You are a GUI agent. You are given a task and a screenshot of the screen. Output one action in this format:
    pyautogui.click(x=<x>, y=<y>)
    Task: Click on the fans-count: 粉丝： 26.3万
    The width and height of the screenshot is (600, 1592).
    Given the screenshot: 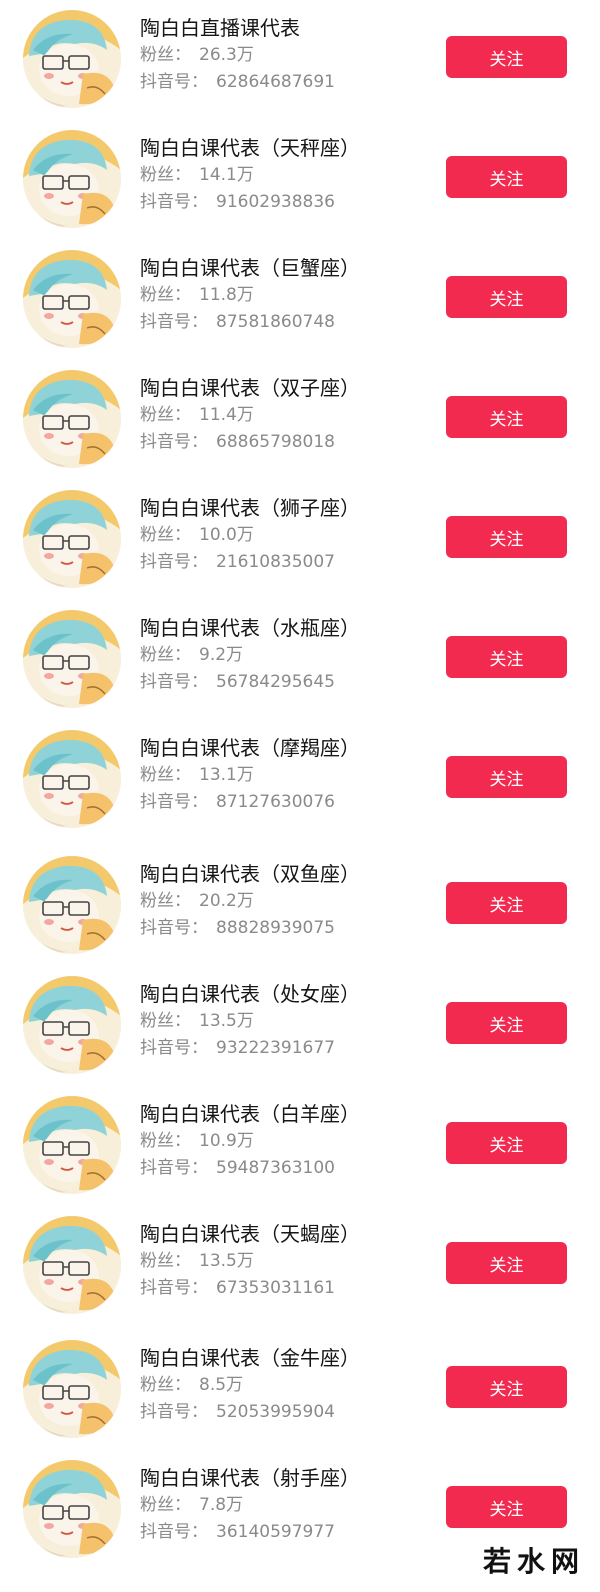 What is the action you would take?
    pyautogui.click(x=285, y=55)
    